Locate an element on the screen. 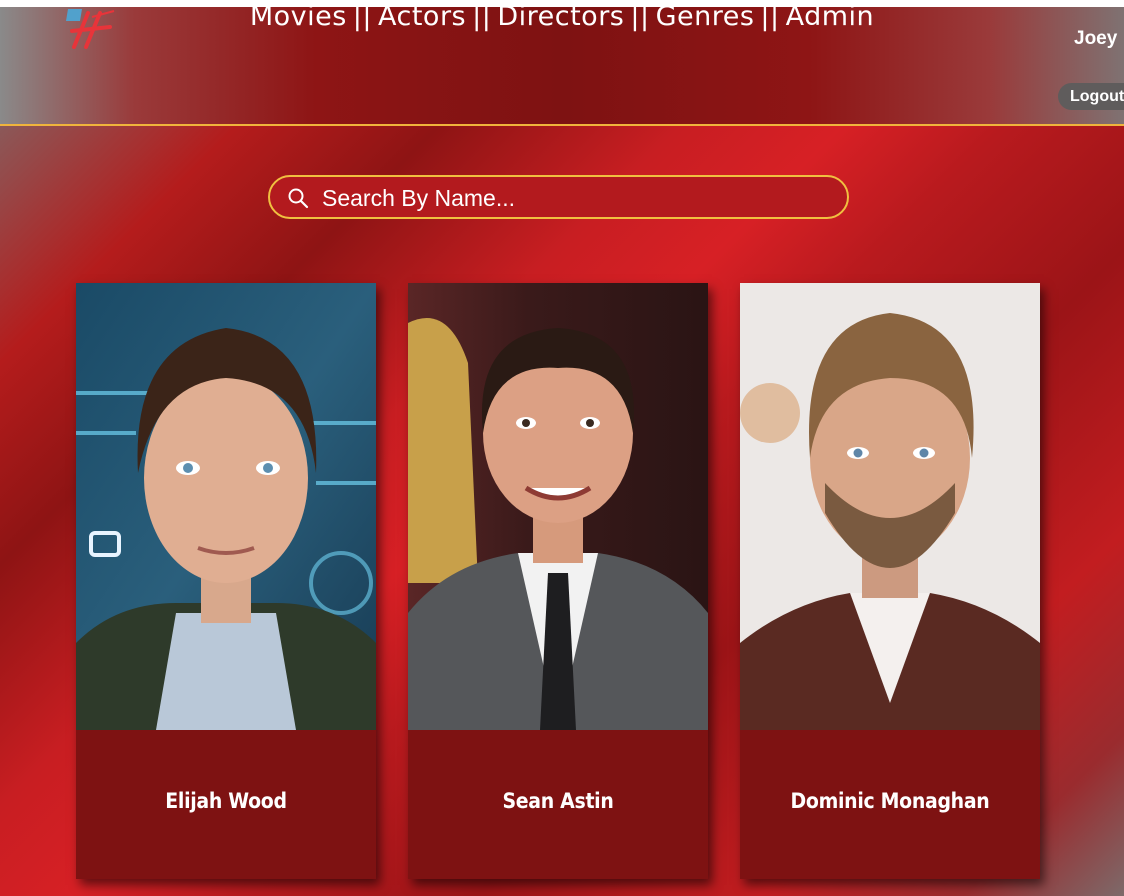  search-input is located at coordinates (572, 198).